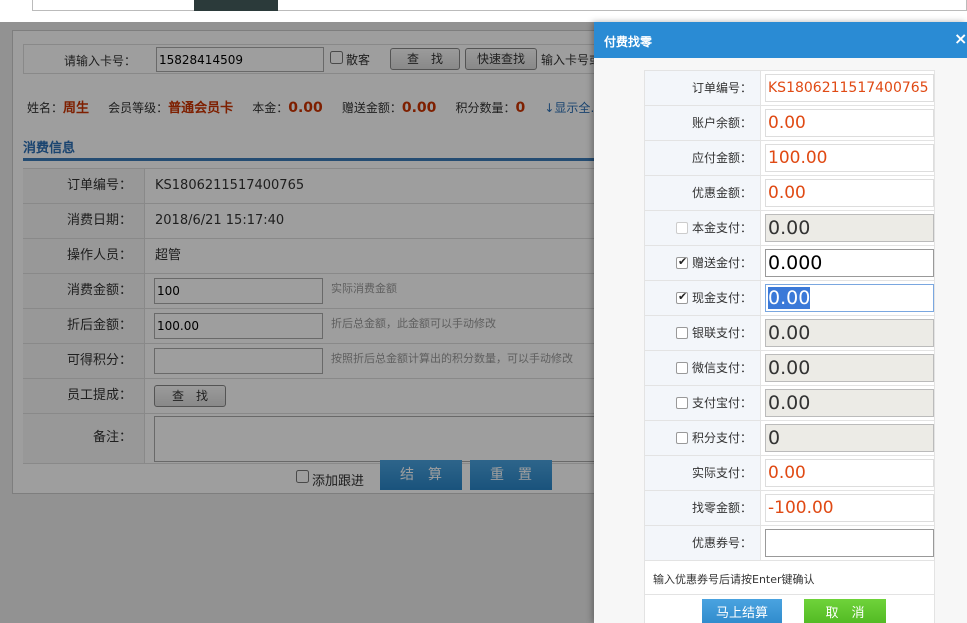 This screenshot has width=967, height=623. I want to click on top-strip-frame, so click(499, 5).